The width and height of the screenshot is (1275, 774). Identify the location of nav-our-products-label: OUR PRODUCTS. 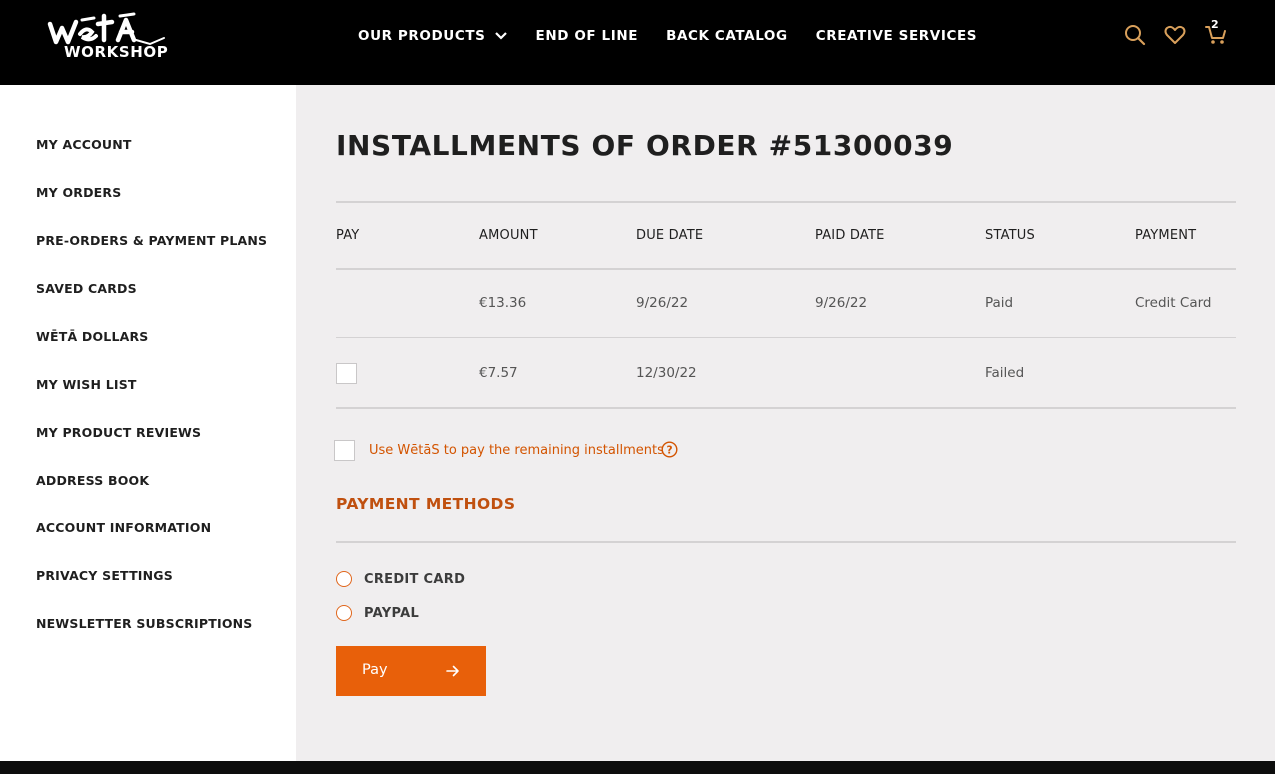
(422, 36).